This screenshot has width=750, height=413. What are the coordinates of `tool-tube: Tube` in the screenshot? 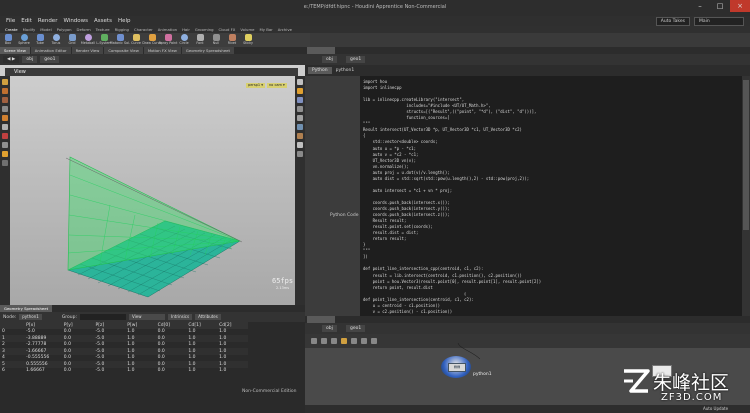 It's located at (40, 40).